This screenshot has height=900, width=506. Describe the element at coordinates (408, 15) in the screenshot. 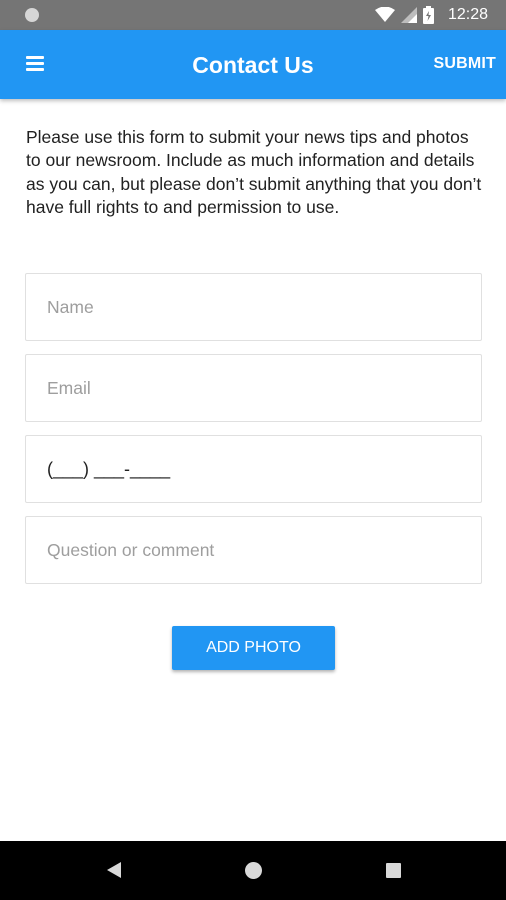

I see `signal-icon` at that location.